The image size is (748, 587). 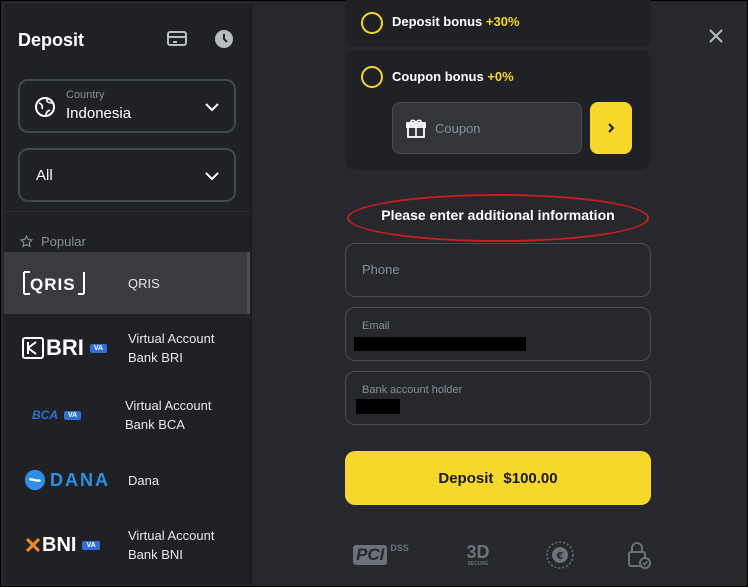 What do you see at coordinates (466, 478) in the screenshot?
I see `deposit-button-label: Deposit` at bounding box center [466, 478].